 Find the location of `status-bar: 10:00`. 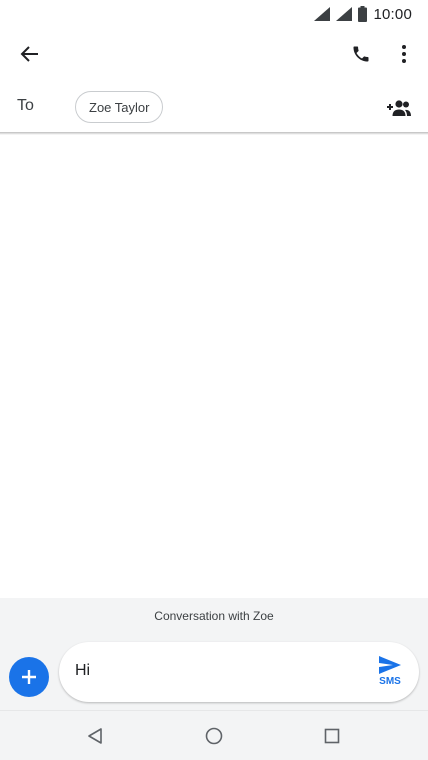

status-bar: 10:00 is located at coordinates (214, 14).